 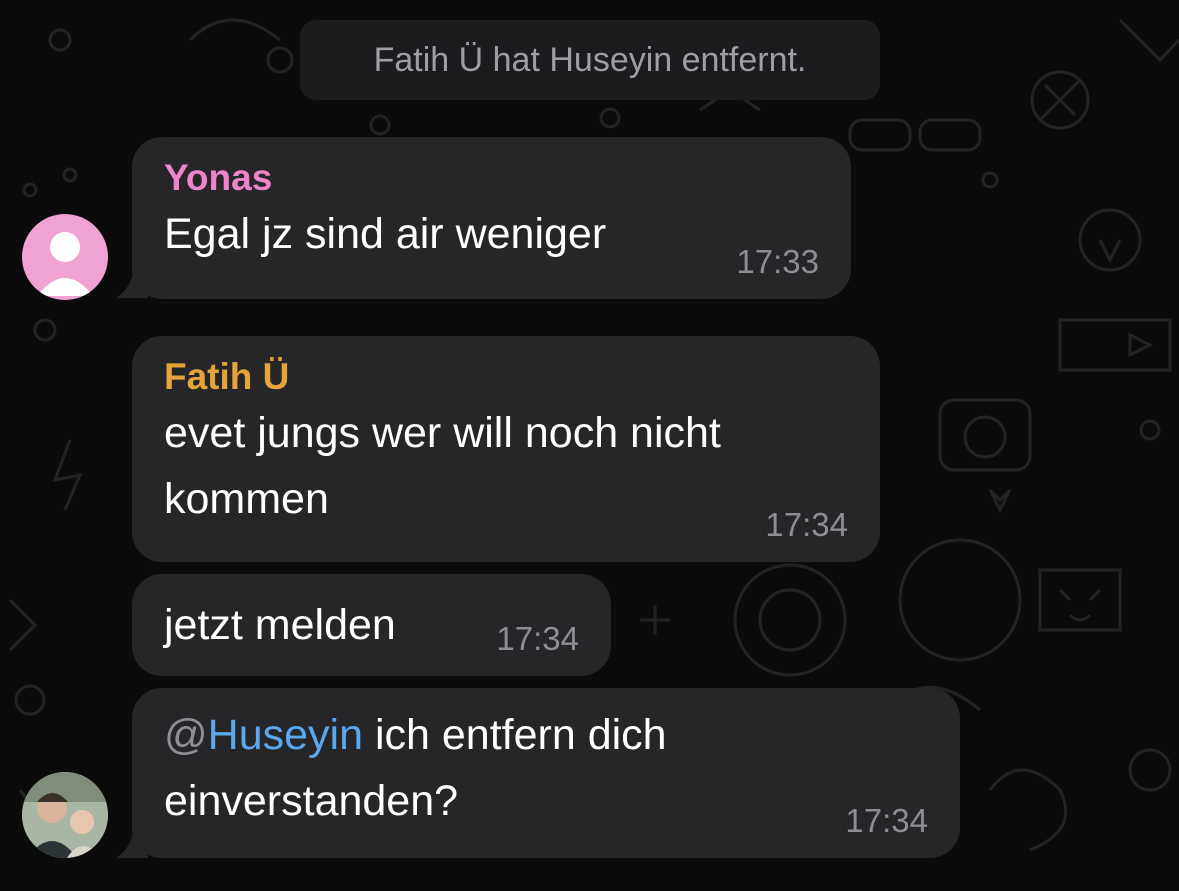 What do you see at coordinates (385, 234) in the screenshot?
I see `message-text: Egal jz sind air weniger` at bounding box center [385, 234].